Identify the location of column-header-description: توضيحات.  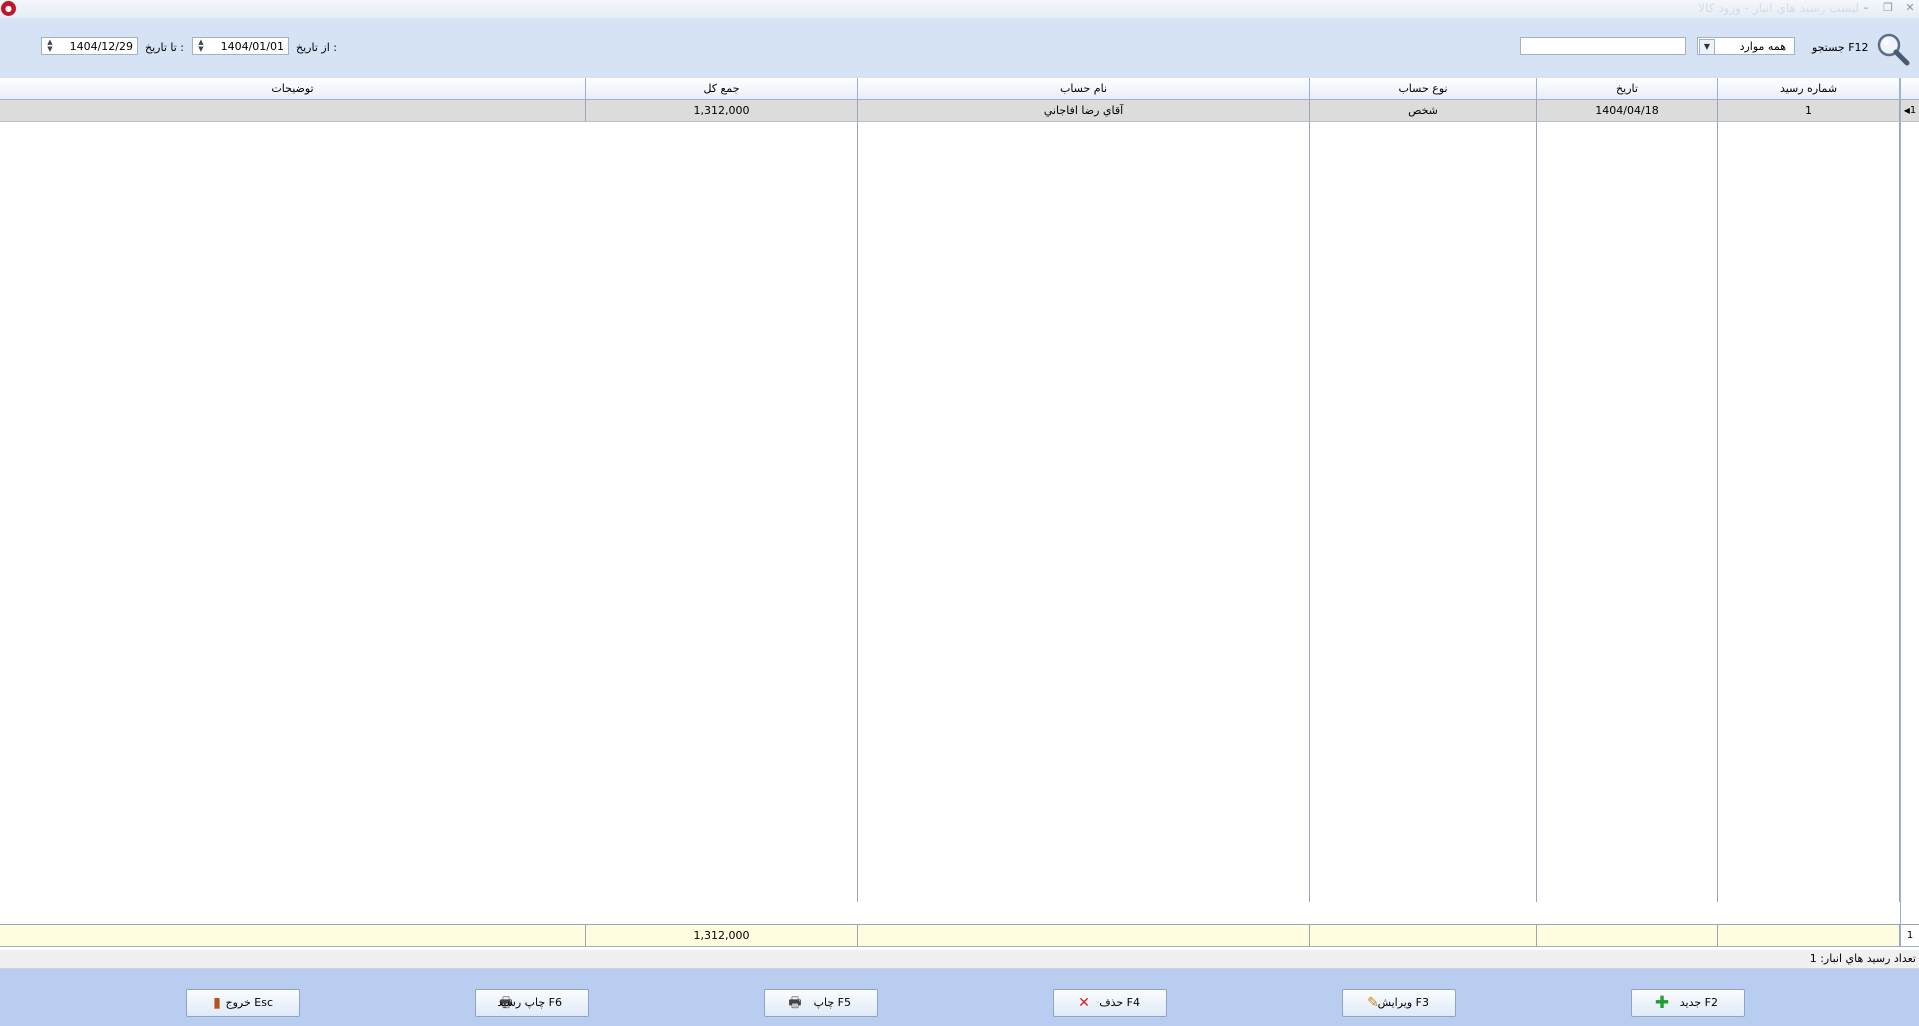
(293, 89).